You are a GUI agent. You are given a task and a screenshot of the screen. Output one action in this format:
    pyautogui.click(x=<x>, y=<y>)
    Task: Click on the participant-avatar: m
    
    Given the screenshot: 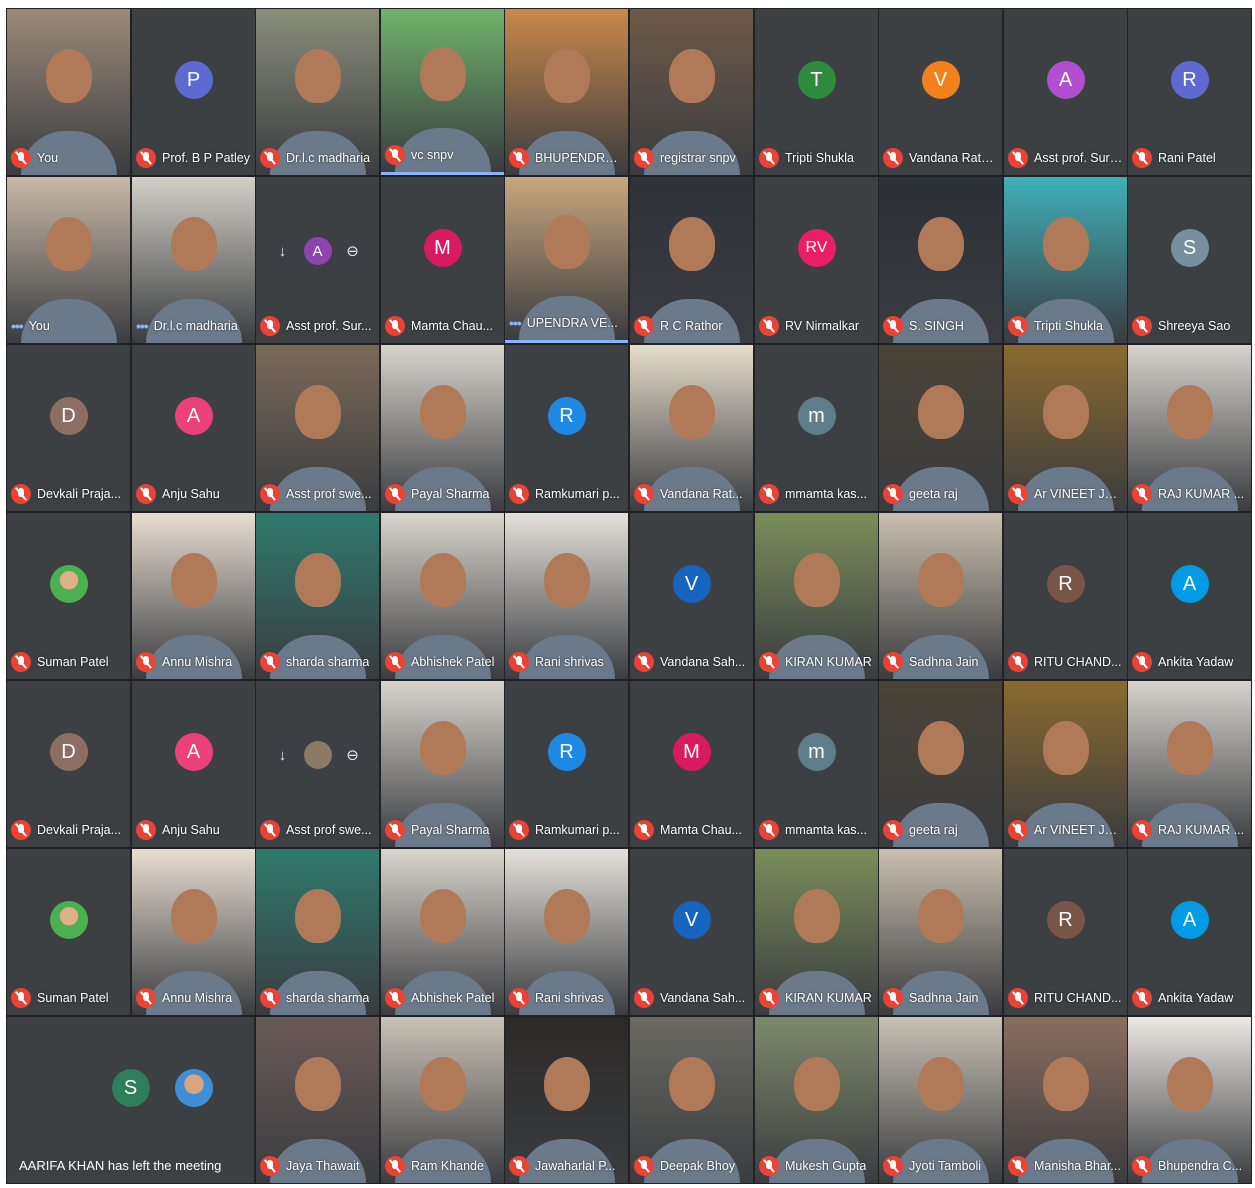 What is the action you would take?
    pyautogui.click(x=816, y=416)
    